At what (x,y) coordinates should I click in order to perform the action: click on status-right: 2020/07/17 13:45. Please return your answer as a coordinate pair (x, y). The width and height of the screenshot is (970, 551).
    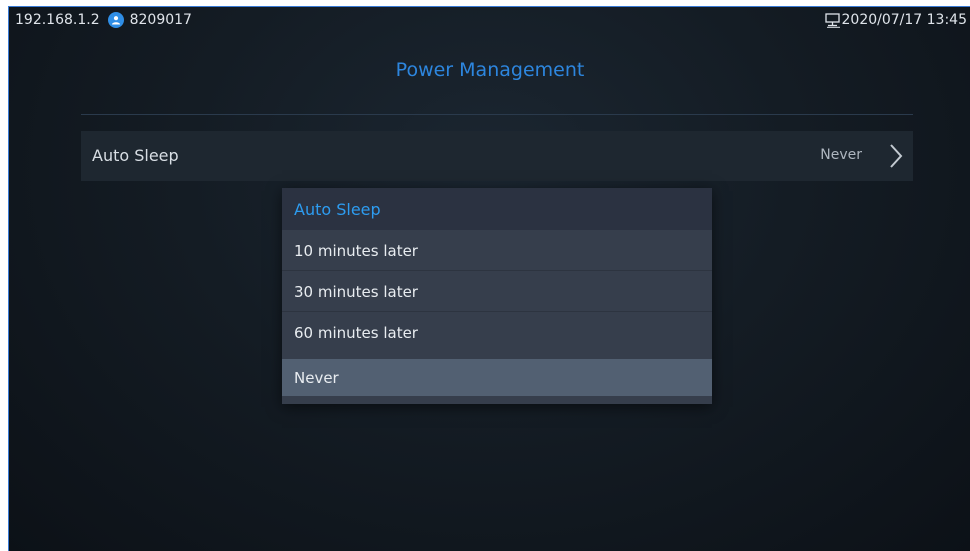
    Looking at the image, I should click on (896, 20).